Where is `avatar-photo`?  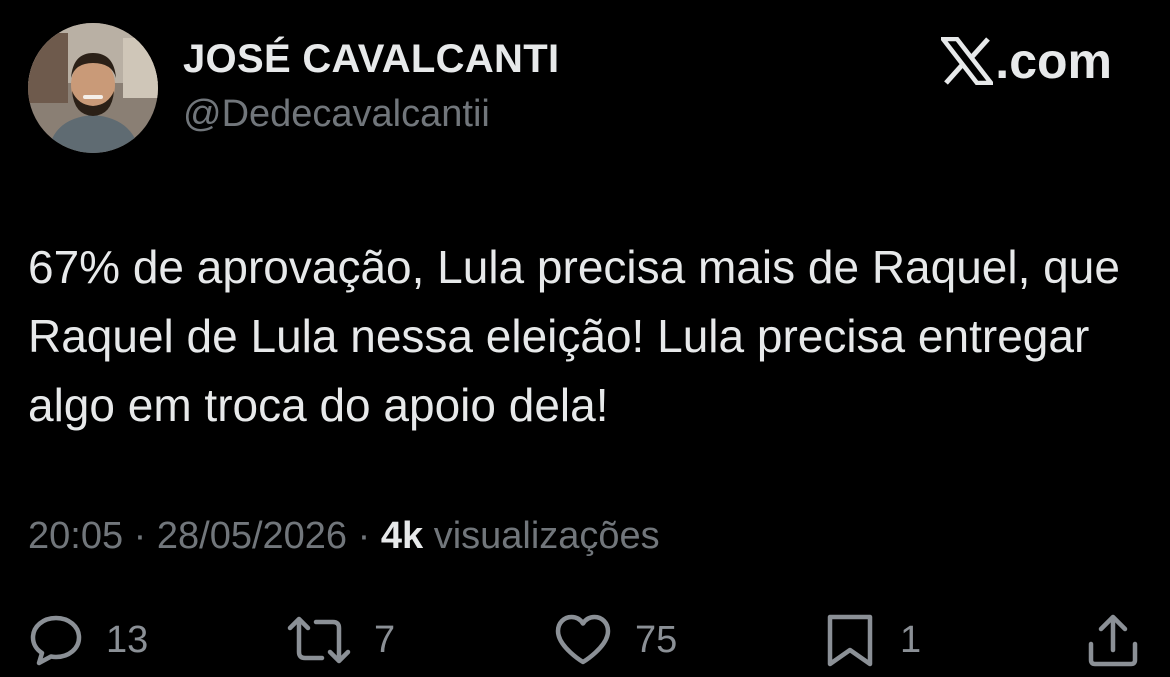 avatar-photo is located at coordinates (93, 88).